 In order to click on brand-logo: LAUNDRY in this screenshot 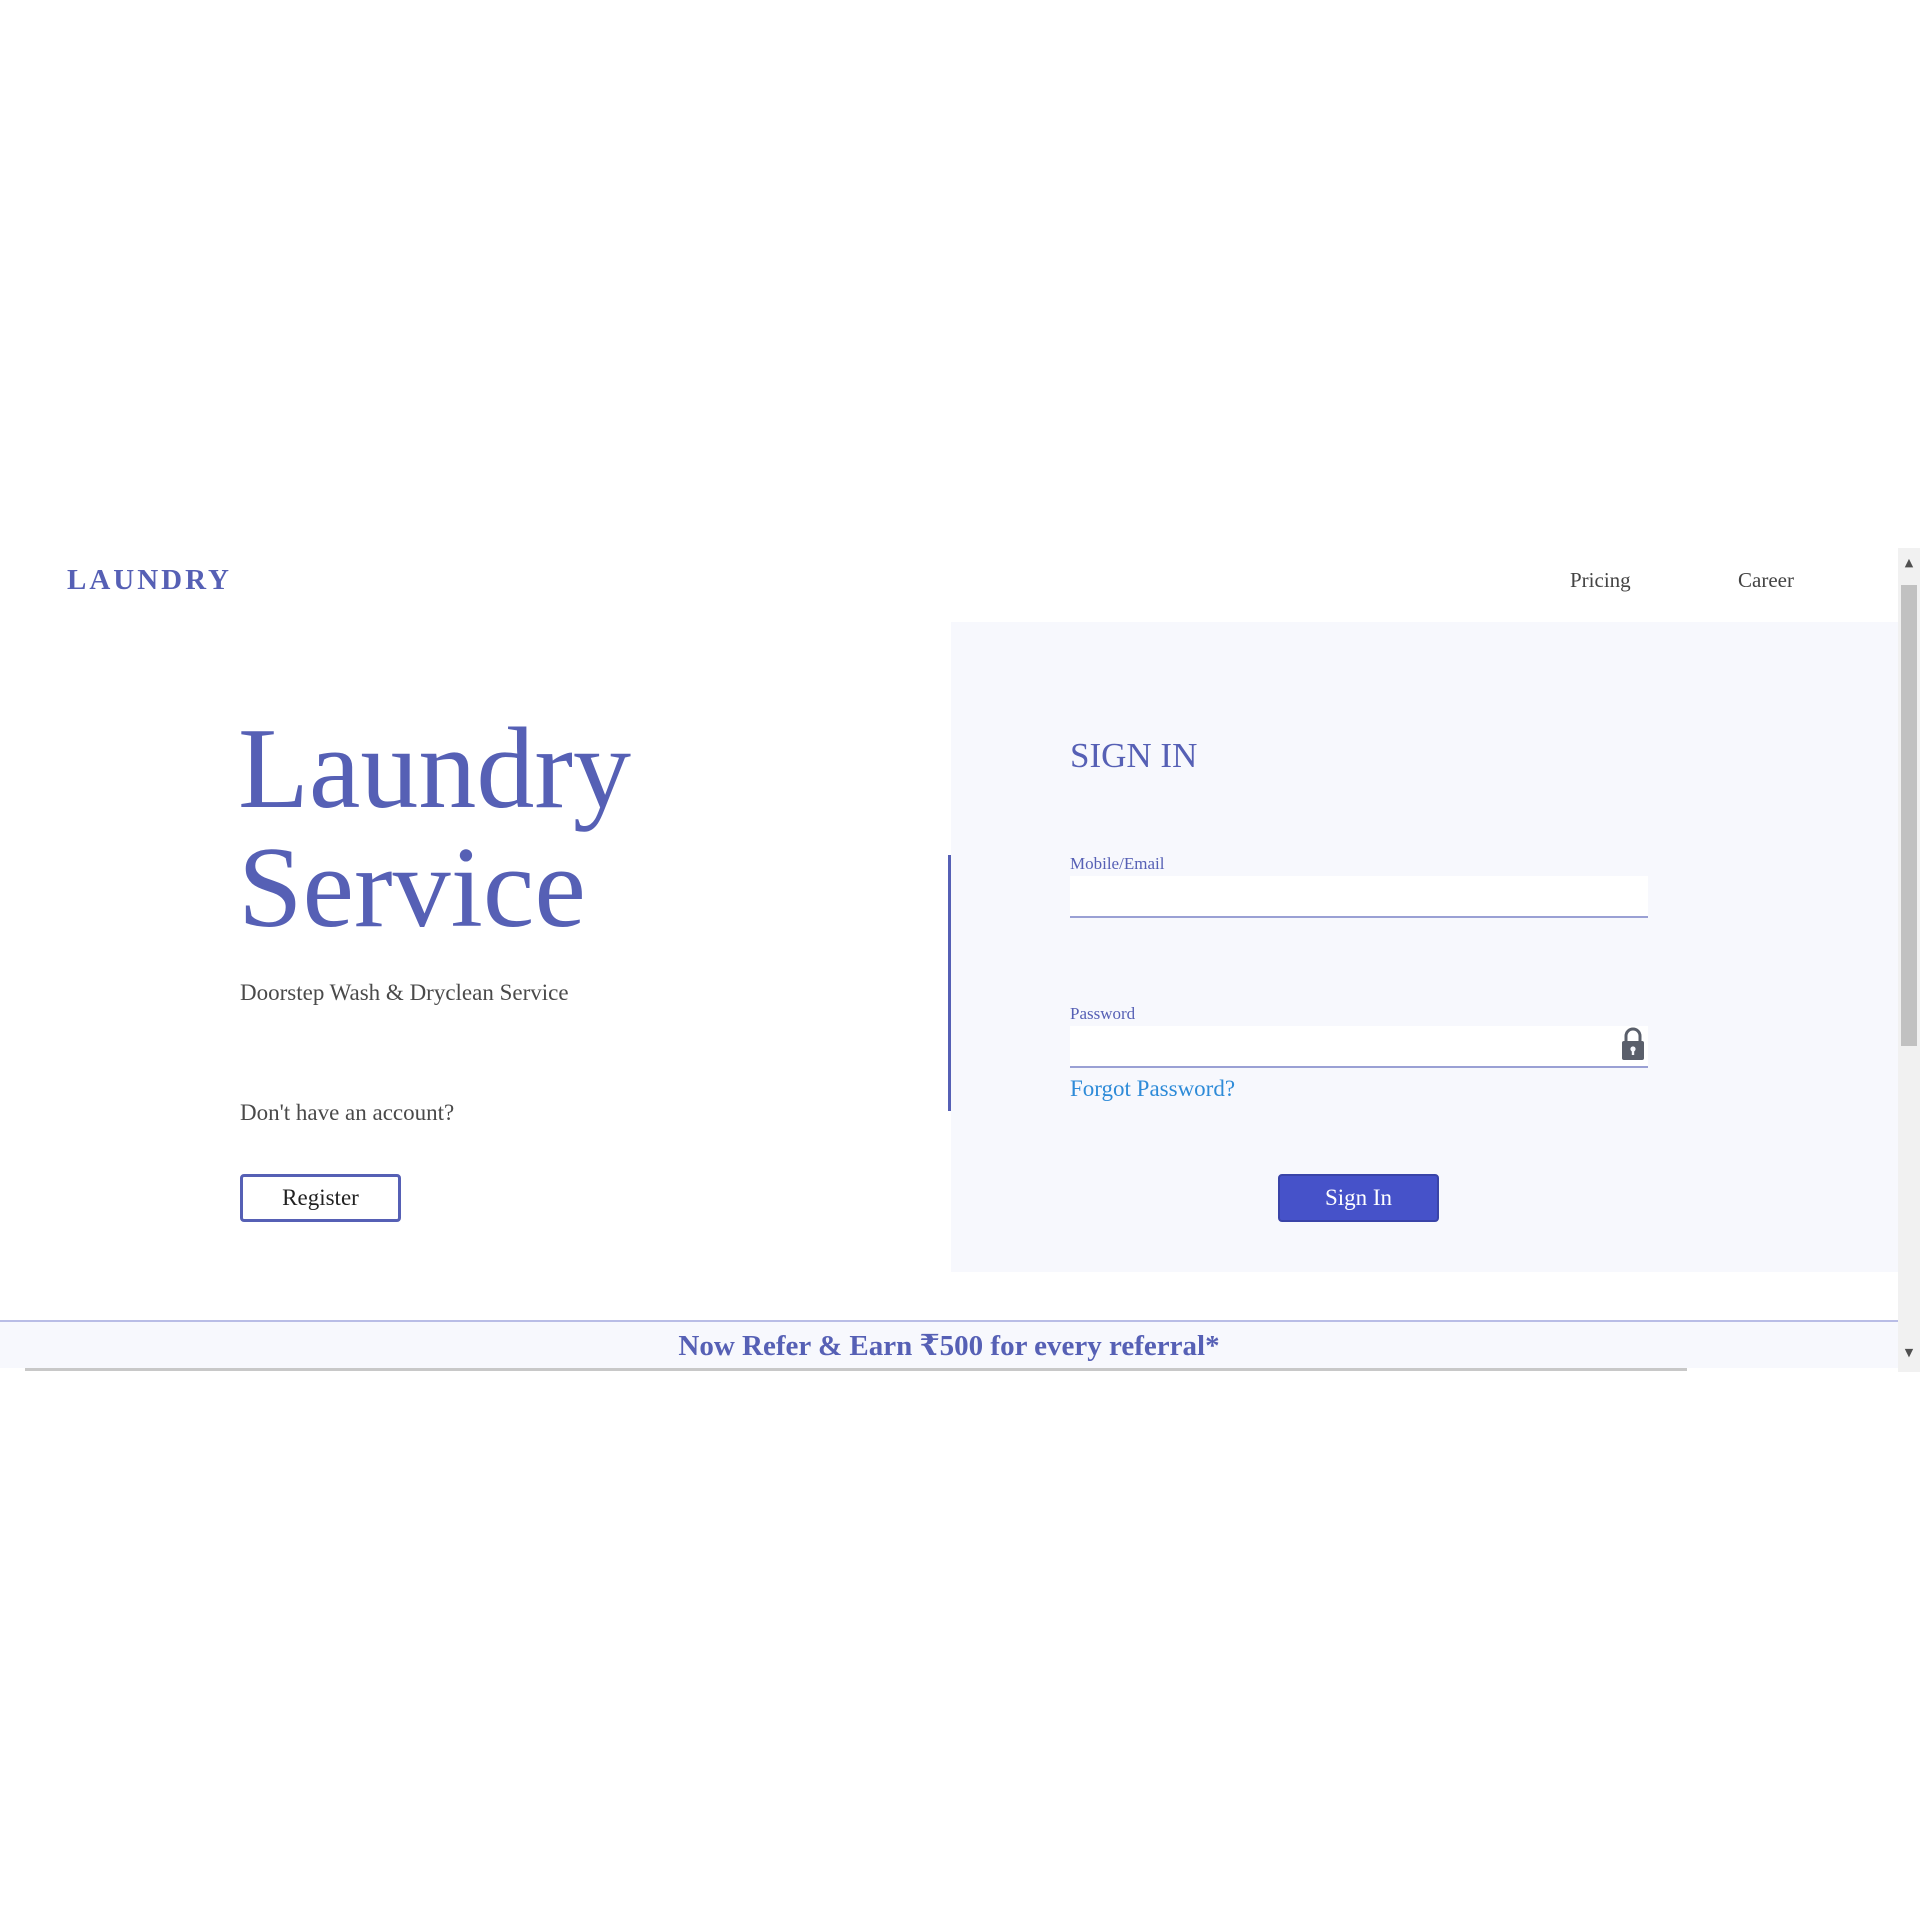, I will do `click(149, 580)`.